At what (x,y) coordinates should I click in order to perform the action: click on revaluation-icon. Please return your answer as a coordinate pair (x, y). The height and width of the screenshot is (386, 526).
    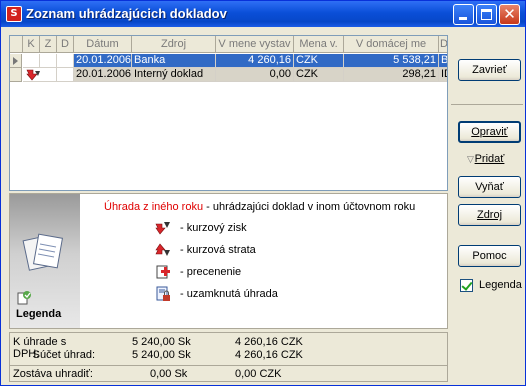
    Looking at the image, I should click on (163, 272).